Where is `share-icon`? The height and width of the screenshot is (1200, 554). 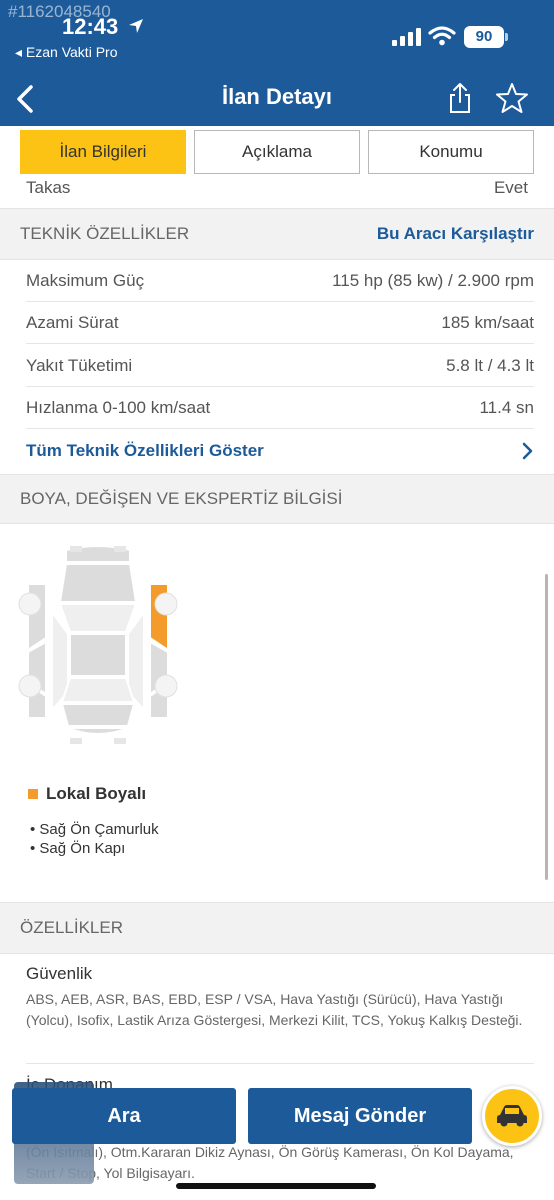
share-icon is located at coordinates (460, 98).